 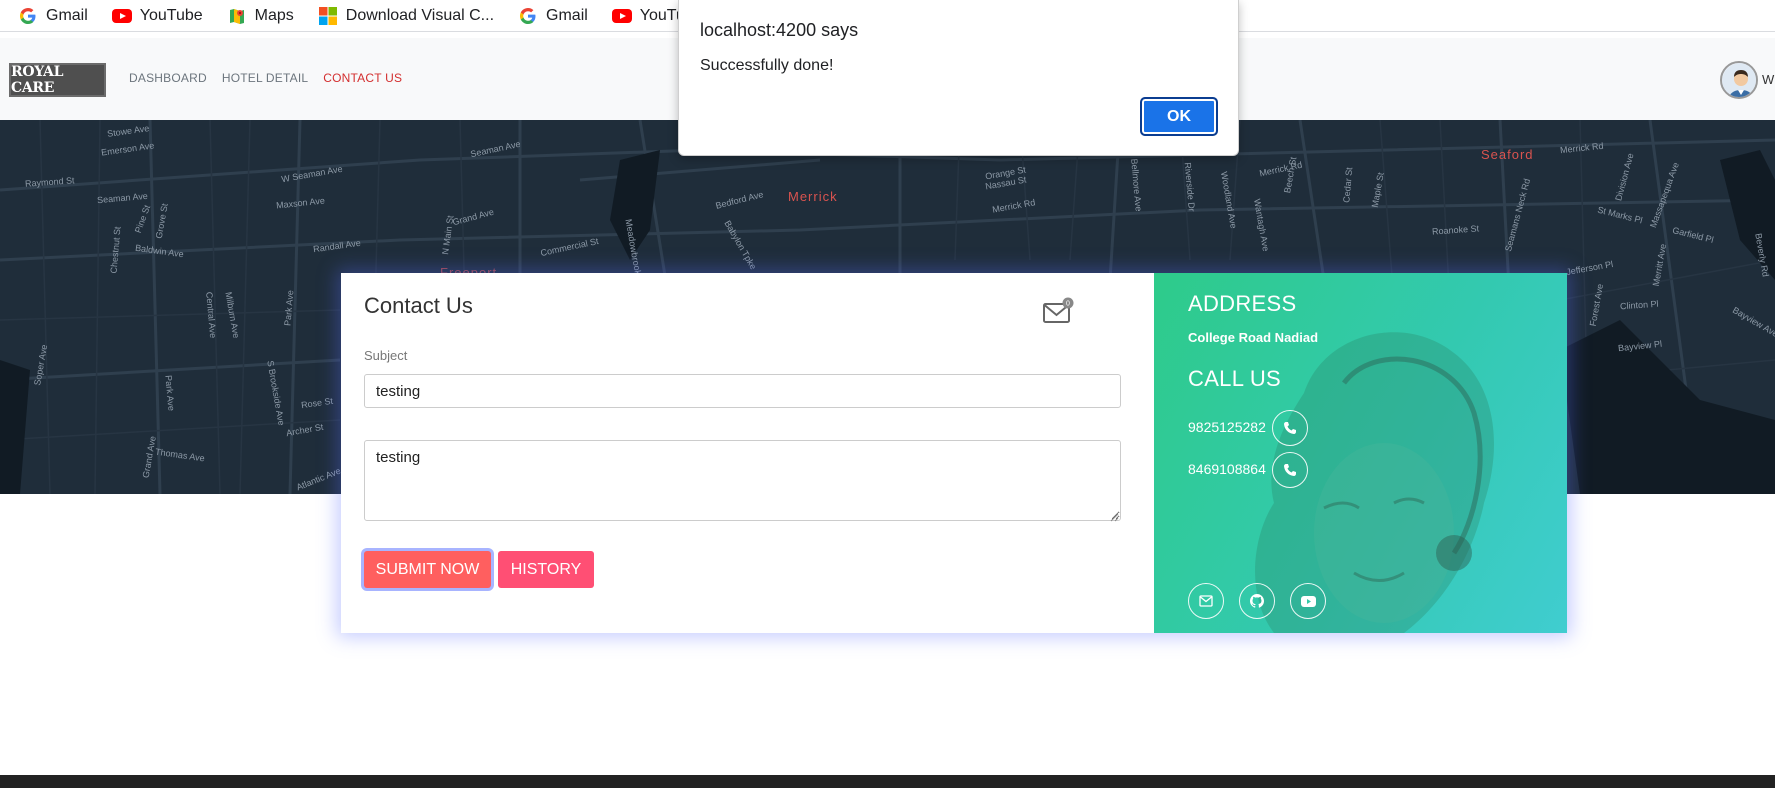 What do you see at coordinates (1739, 80) in the screenshot?
I see `avatar` at bounding box center [1739, 80].